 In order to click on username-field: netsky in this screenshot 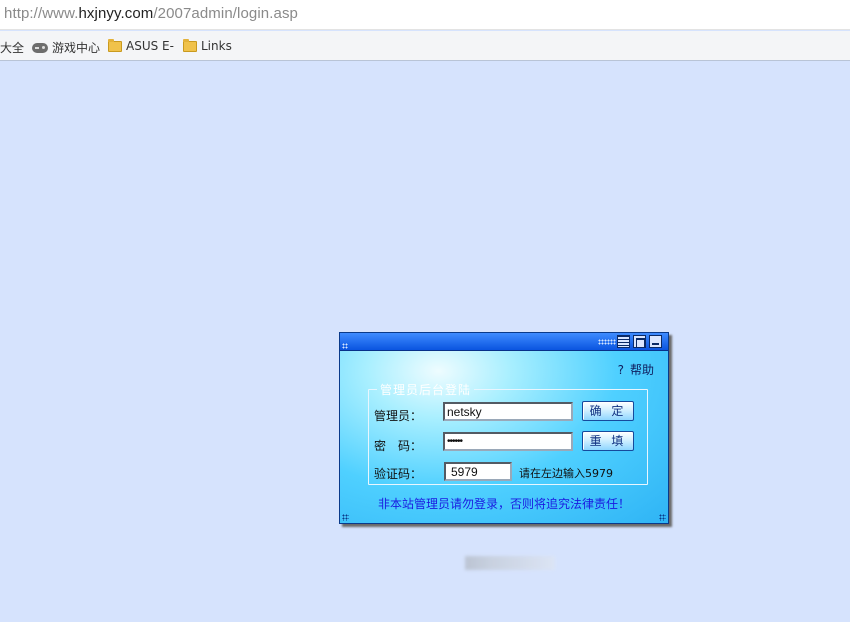, I will do `click(508, 411)`.